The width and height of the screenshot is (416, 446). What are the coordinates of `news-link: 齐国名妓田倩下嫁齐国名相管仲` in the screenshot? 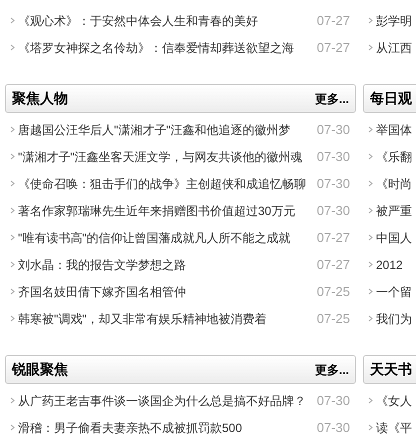 It's located at (102, 291).